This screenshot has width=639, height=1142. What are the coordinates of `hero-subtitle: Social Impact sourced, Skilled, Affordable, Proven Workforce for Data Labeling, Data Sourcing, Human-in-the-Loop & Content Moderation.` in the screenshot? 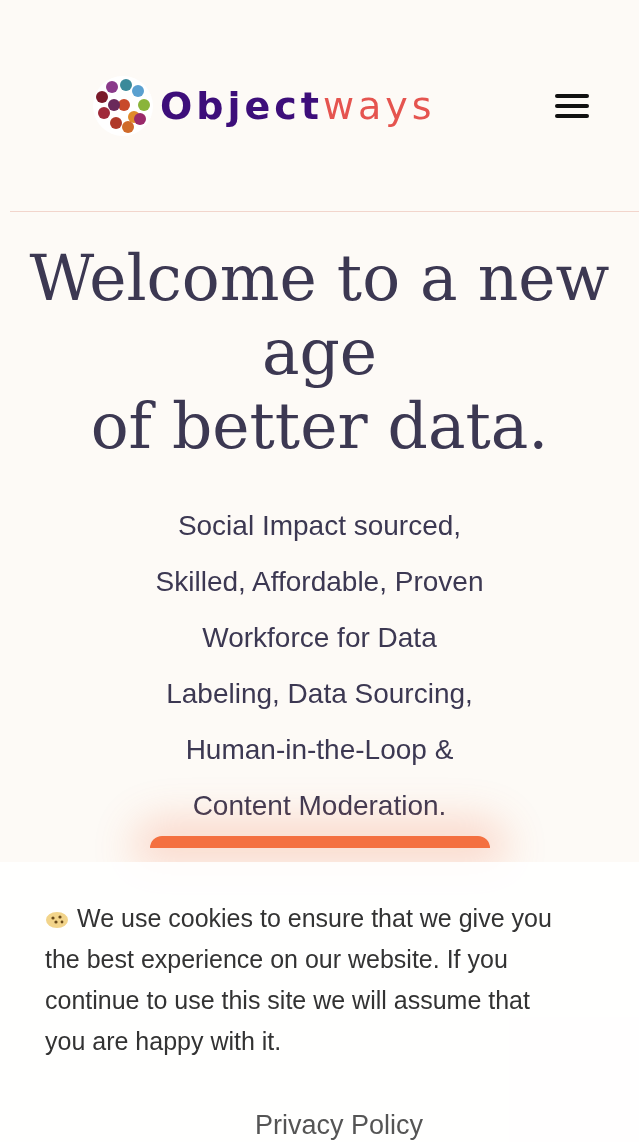 It's located at (319, 666).